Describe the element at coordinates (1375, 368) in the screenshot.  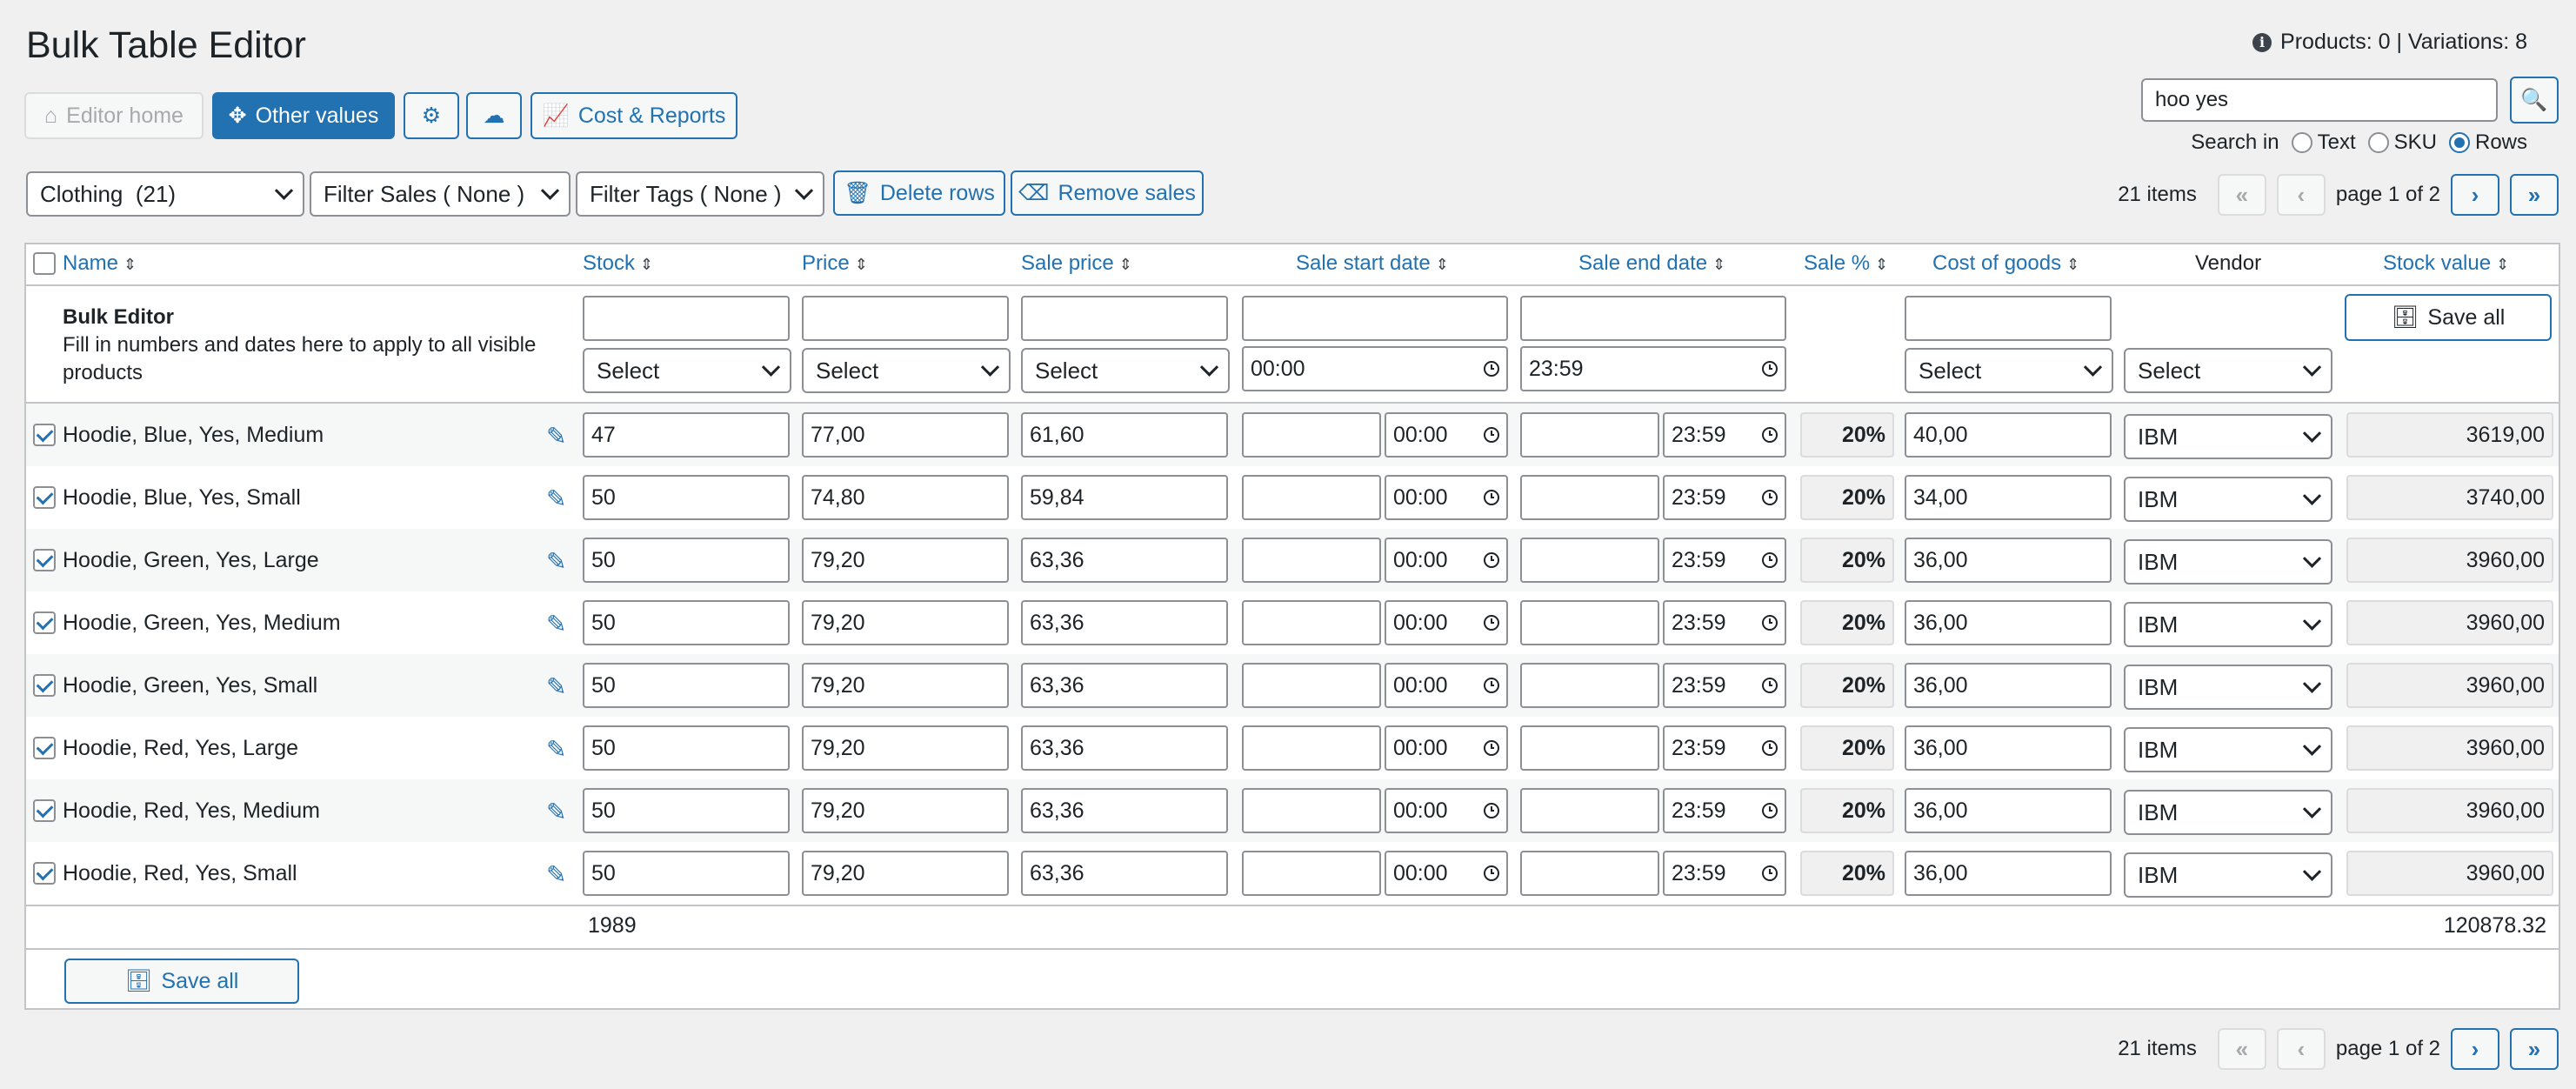
I see `bulk-start-time-input: 00:00` at that location.